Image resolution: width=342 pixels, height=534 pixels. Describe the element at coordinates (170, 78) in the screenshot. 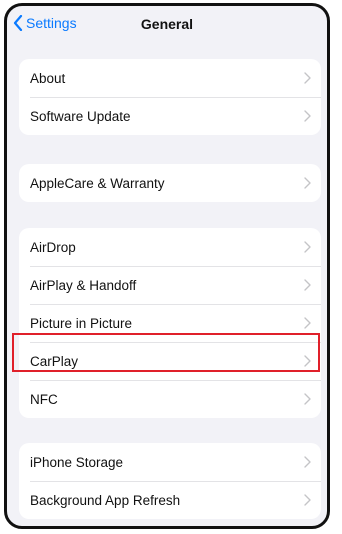

I see `settings-row-about: About` at that location.